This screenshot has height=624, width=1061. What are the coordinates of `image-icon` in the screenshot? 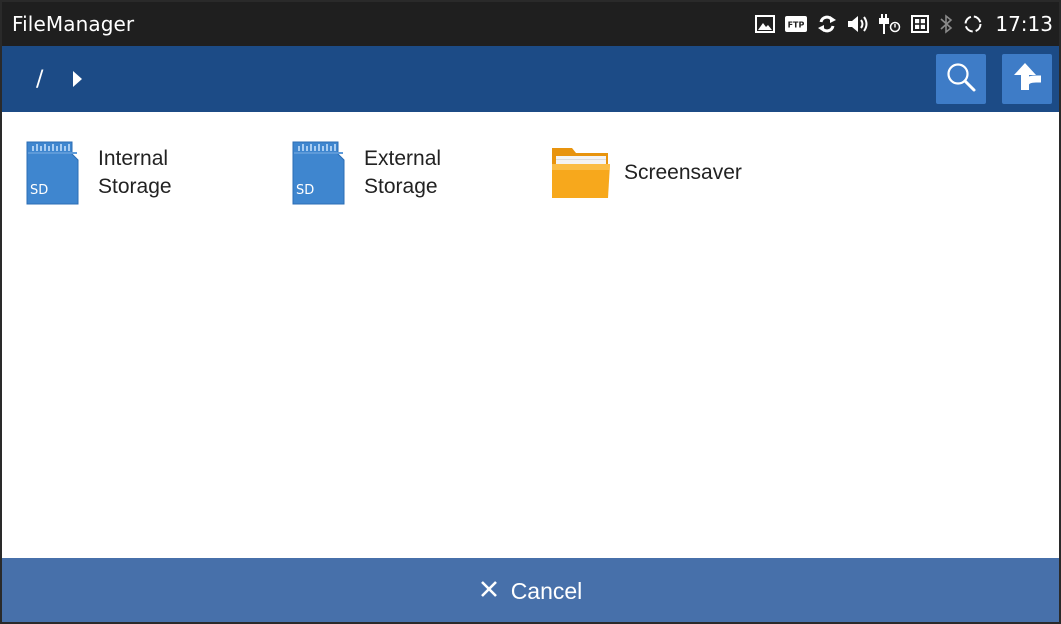 It's located at (765, 24).